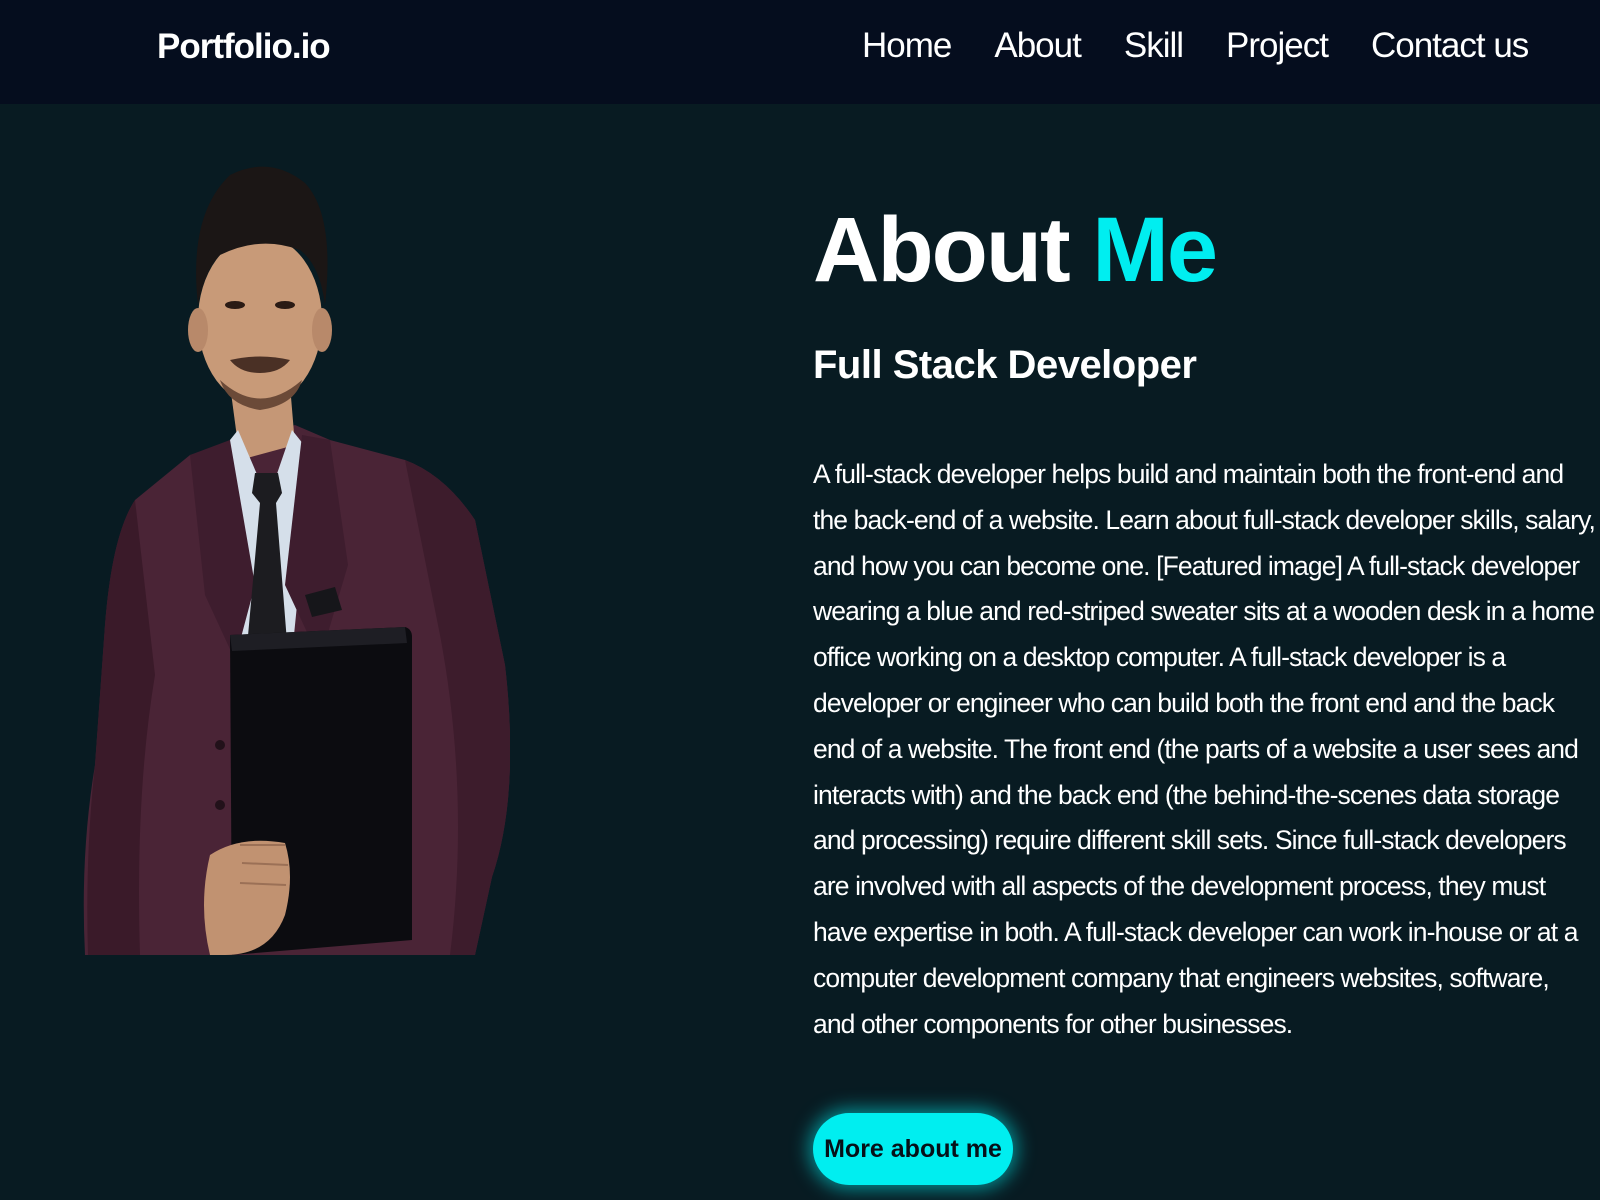 Image resolution: width=1600 pixels, height=1200 pixels. Describe the element at coordinates (907, 46) in the screenshot. I see `nav-link-home: Home` at that location.